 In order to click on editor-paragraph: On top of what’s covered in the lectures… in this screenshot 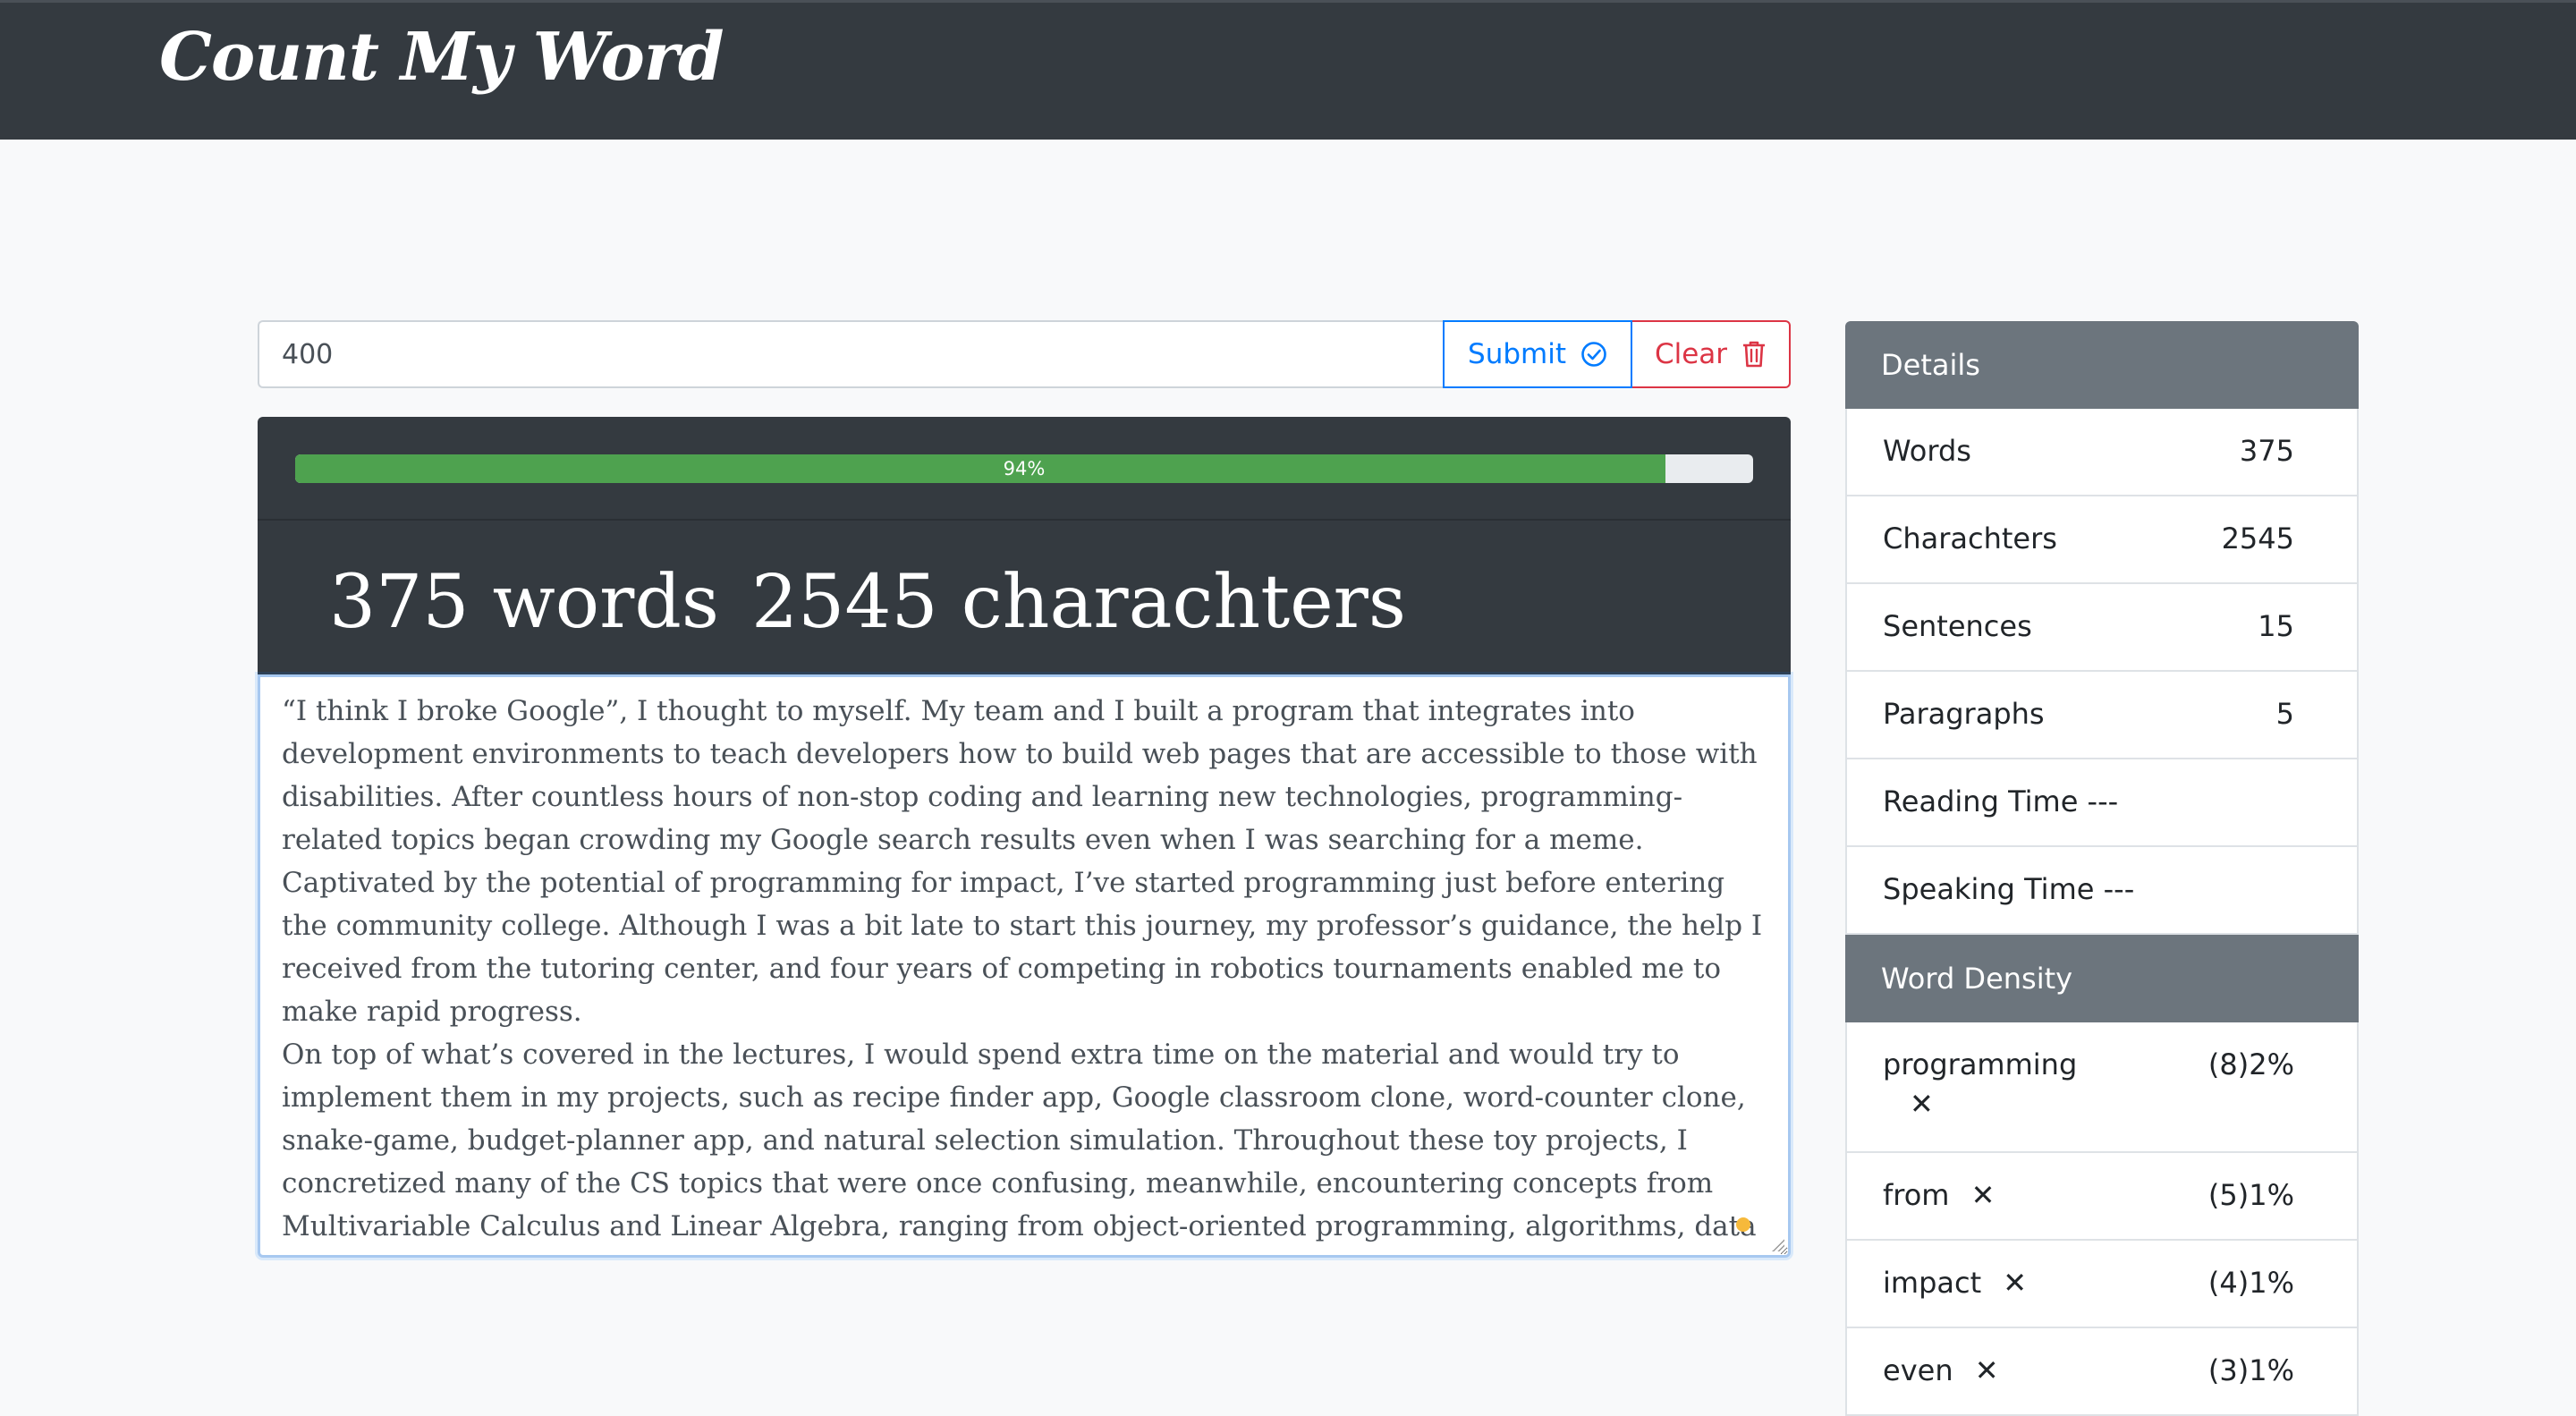, I will do `click(1019, 1147)`.